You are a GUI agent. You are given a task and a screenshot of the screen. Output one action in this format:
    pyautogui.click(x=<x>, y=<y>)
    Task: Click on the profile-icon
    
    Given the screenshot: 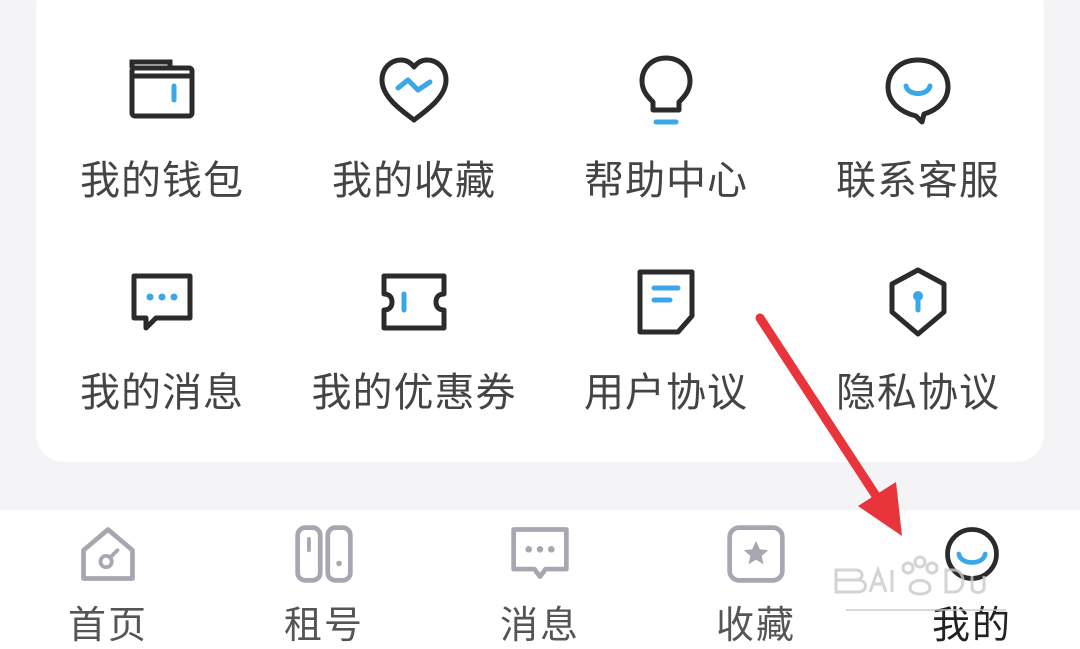 What is the action you would take?
    pyautogui.click(x=972, y=554)
    